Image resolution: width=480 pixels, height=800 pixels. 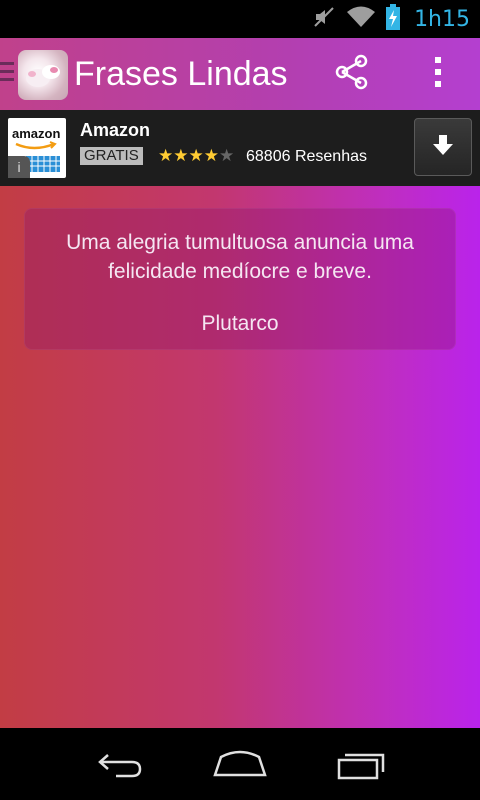 I want to click on recents-button, so click(x=360, y=766).